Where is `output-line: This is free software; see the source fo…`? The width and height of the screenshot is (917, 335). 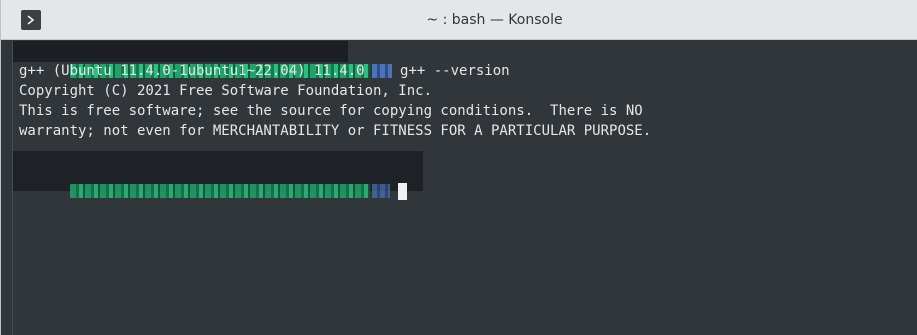 output-line: This is free software; see the source fo… is located at coordinates (331, 111).